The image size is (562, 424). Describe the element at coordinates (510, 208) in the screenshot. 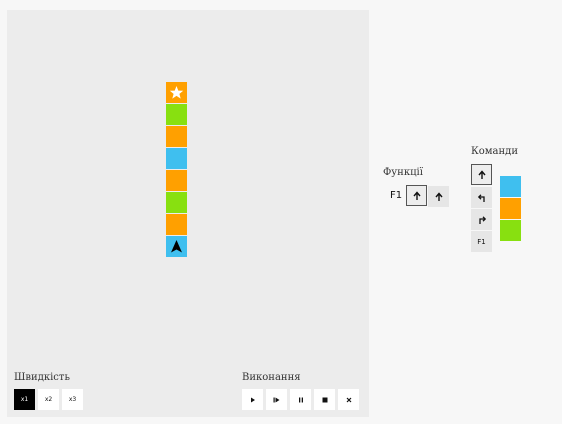

I see `color-swatch-orange` at that location.